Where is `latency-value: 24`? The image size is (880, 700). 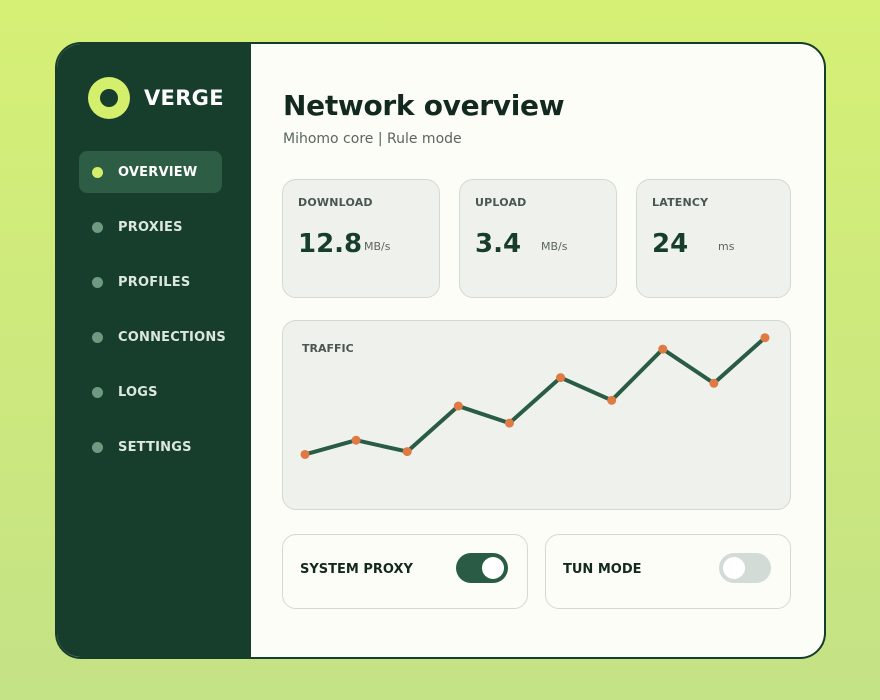
latency-value: 24 is located at coordinates (670, 244).